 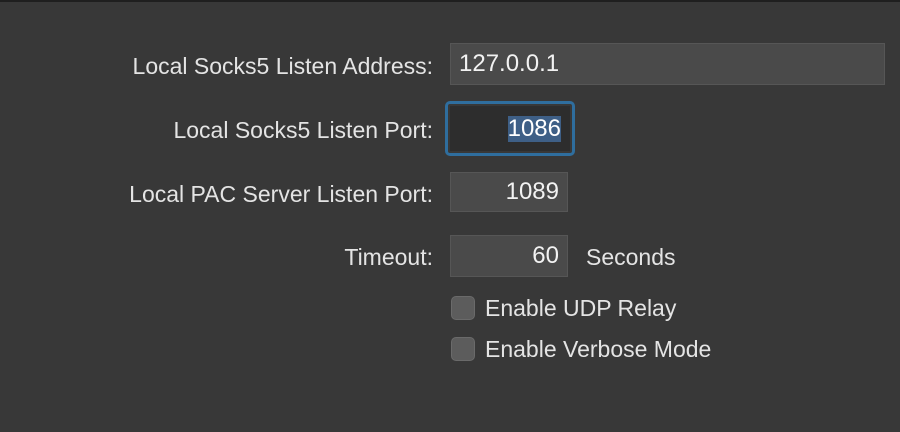 I want to click on timeout-label: Timeout:, so click(x=388, y=257).